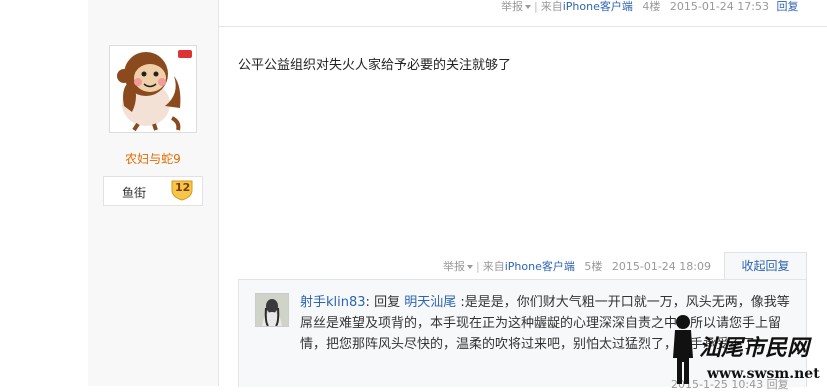  I want to click on floor-number: 4楼, so click(651, 6).